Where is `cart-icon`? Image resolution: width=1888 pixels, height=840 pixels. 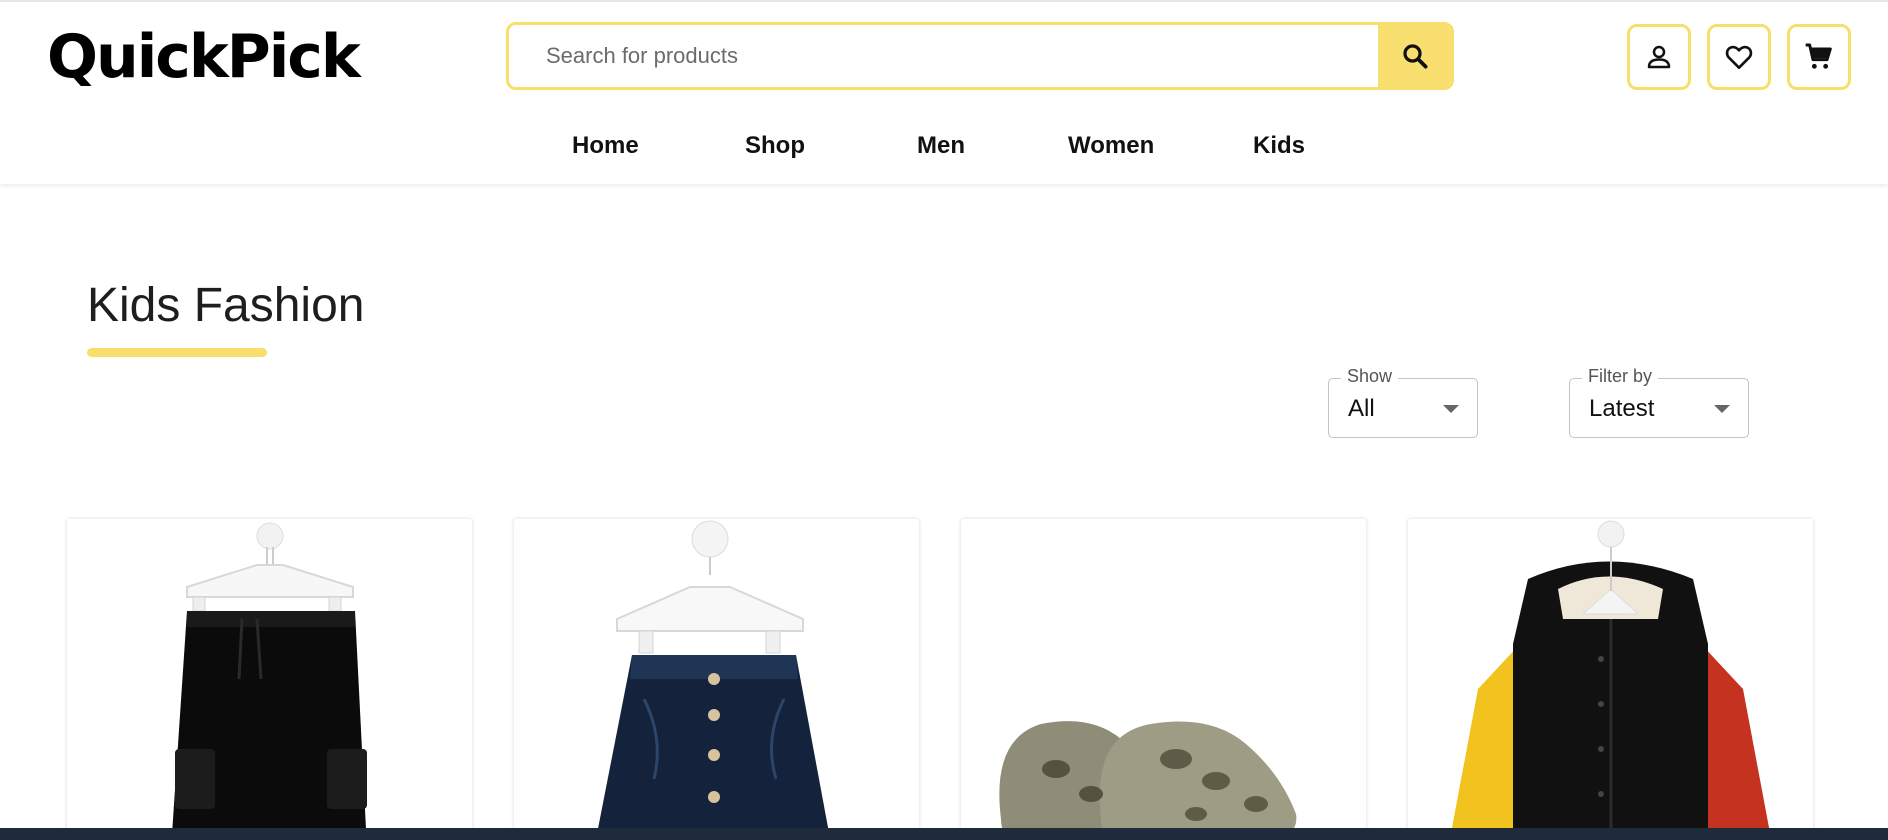
cart-icon is located at coordinates (1818, 56).